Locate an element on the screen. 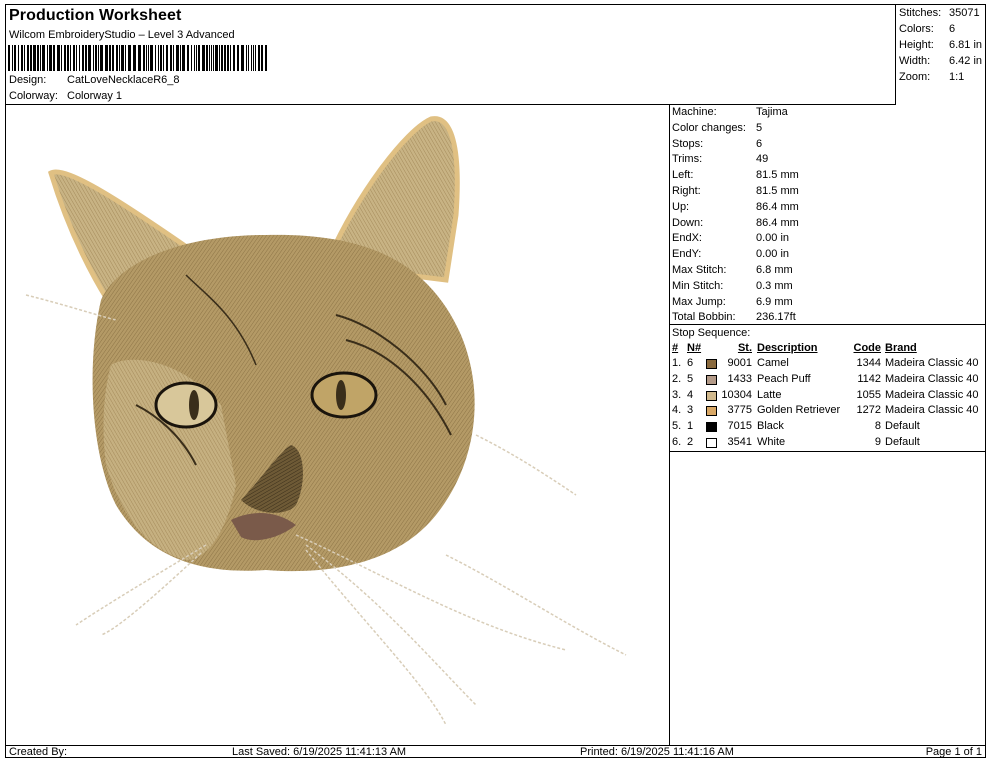  summary-value: 6 is located at coordinates (952, 29).